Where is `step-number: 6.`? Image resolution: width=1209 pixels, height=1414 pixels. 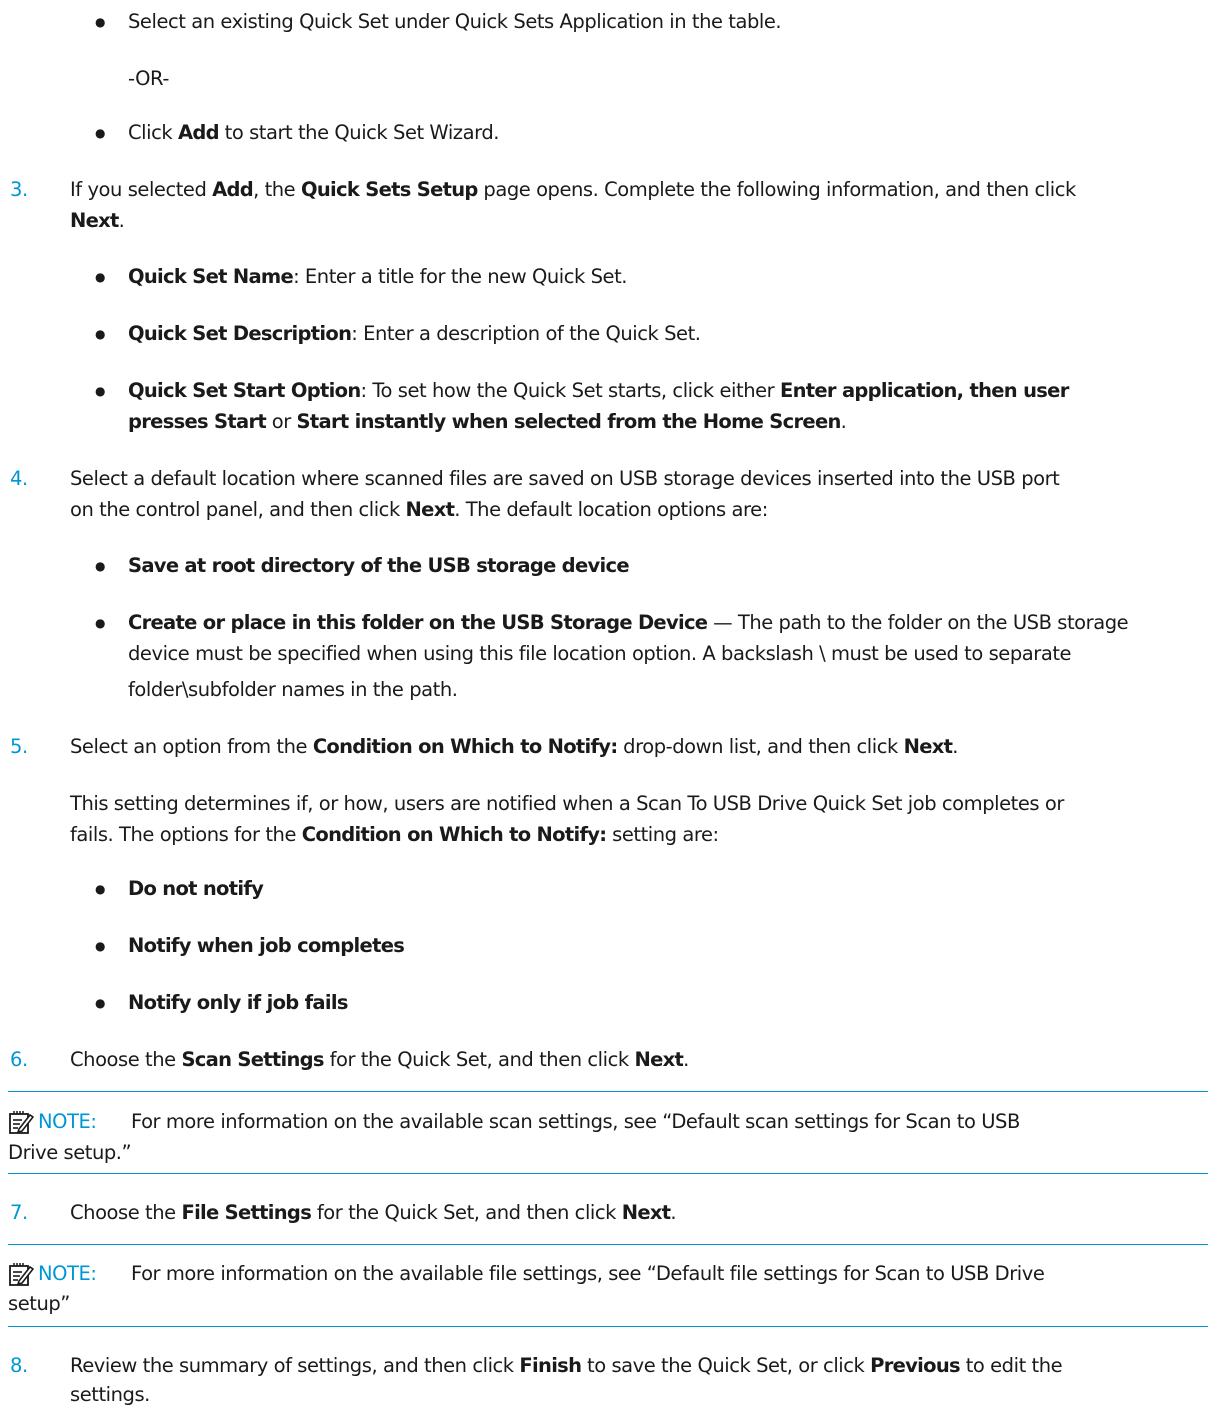
step-number: 6. is located at coordinates (19, 1059).